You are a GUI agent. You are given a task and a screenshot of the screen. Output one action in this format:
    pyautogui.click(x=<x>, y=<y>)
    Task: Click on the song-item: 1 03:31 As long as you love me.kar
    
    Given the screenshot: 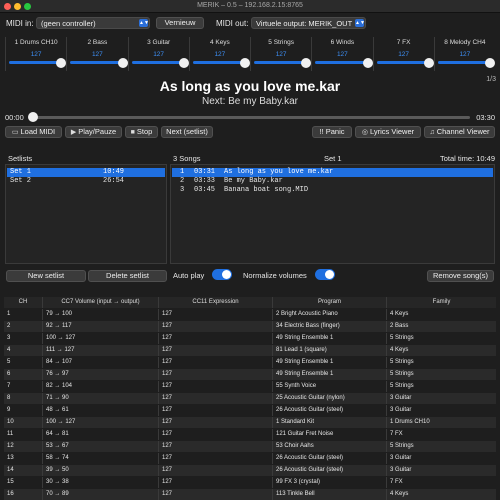 What is the action you would take?
    pyautogui.click(x=332, y=172)
    